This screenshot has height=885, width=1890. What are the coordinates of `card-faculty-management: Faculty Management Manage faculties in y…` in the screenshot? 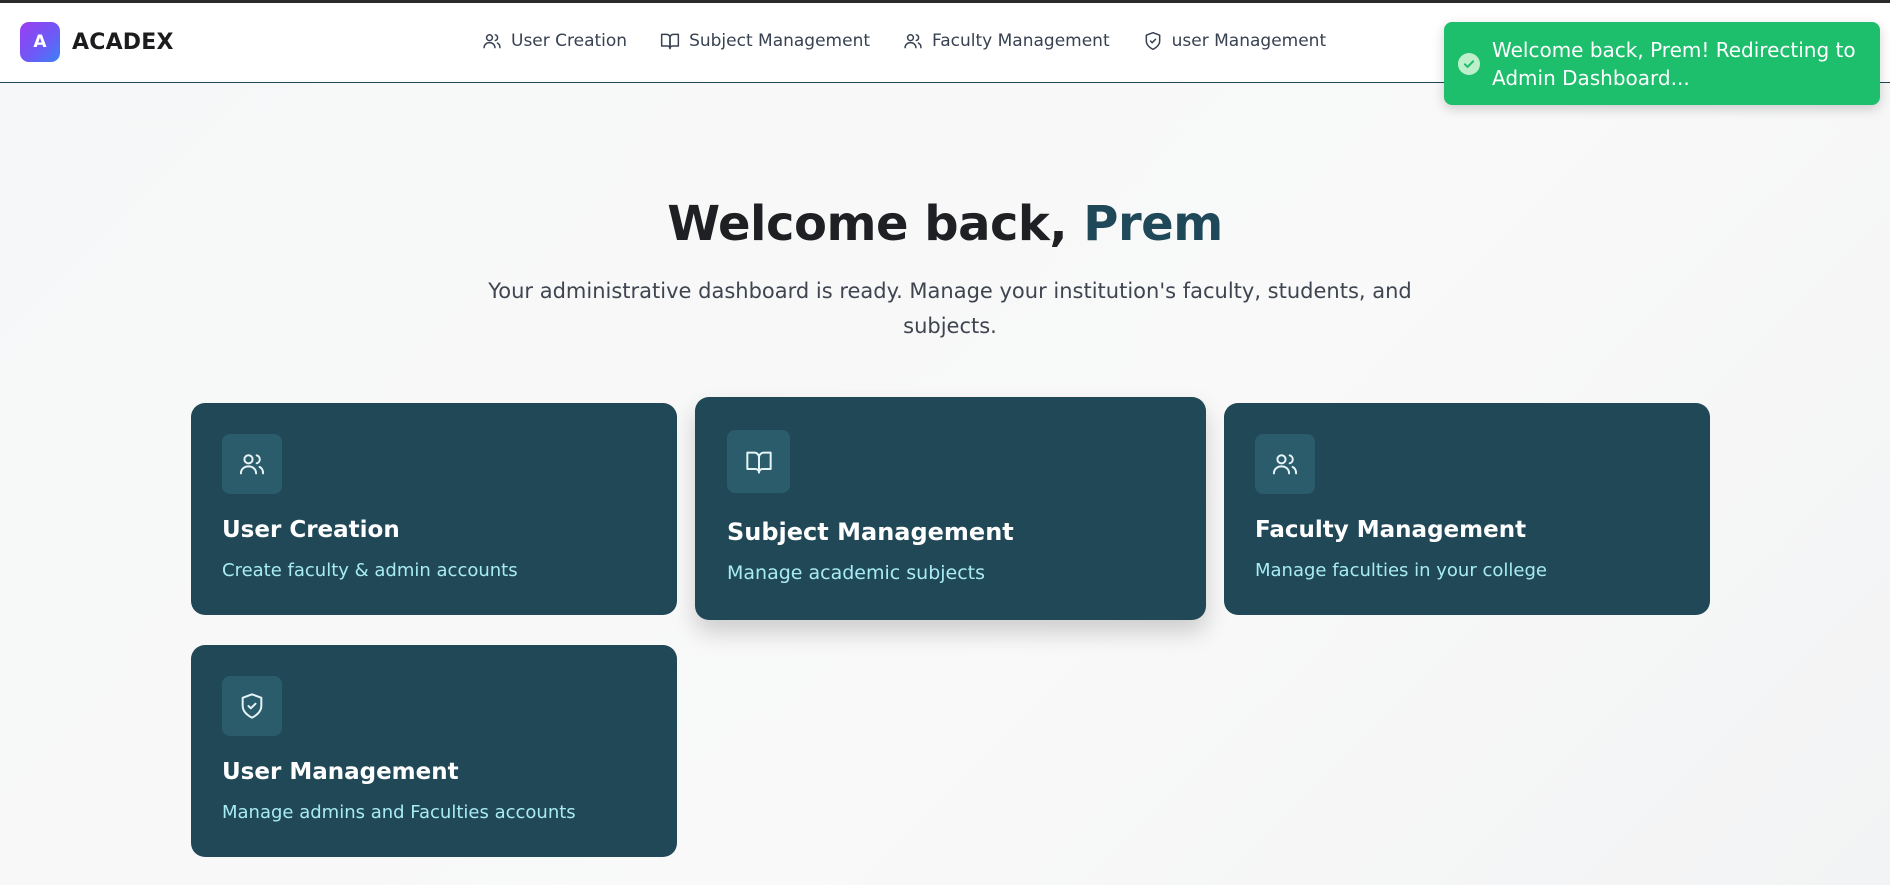 It's located at (1467, 509).